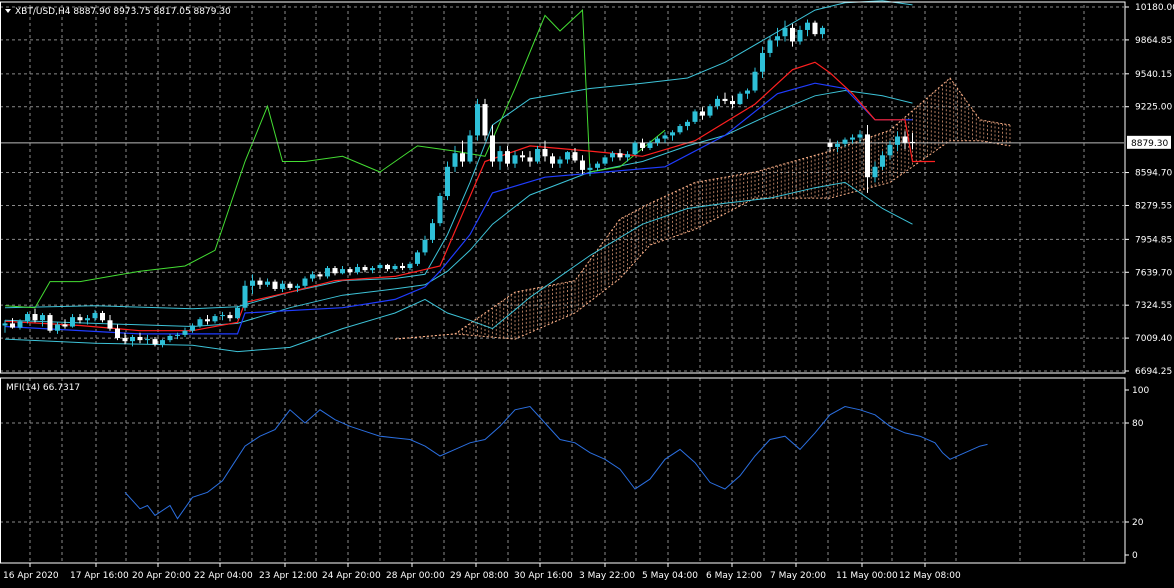 Image resolution: width=1174 pixels, height=588 pixels. I want to click on x-tick-label: 30 Apr 16:00, so click(543, 576).